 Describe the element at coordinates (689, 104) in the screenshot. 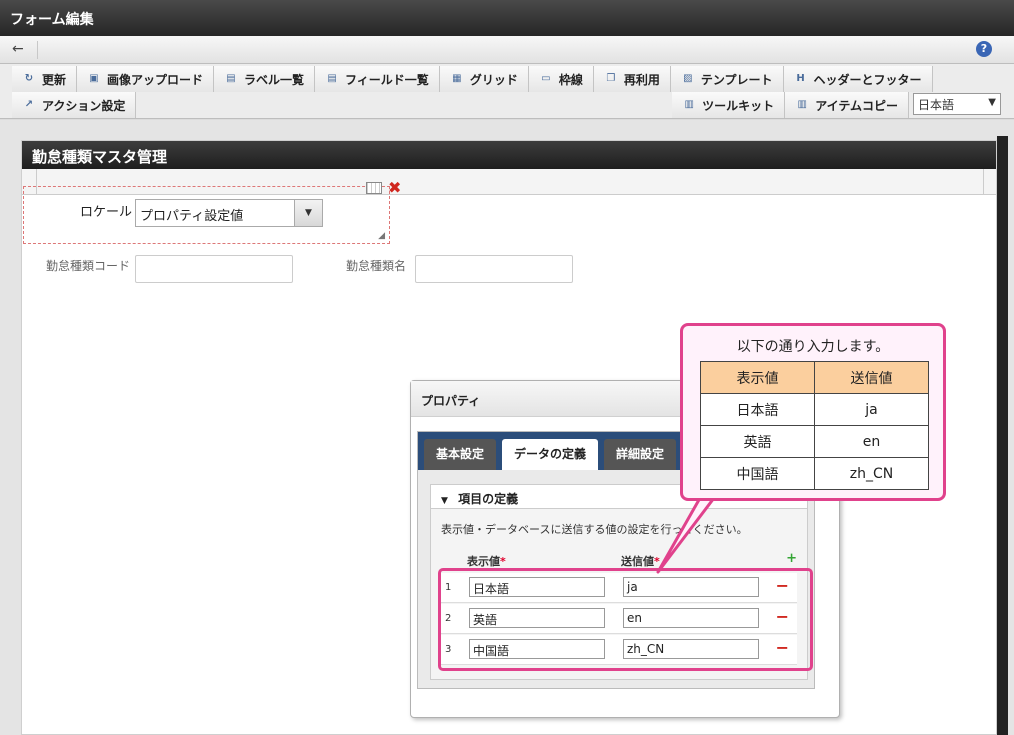

I see `toolkit-icon: ▥` at that location.